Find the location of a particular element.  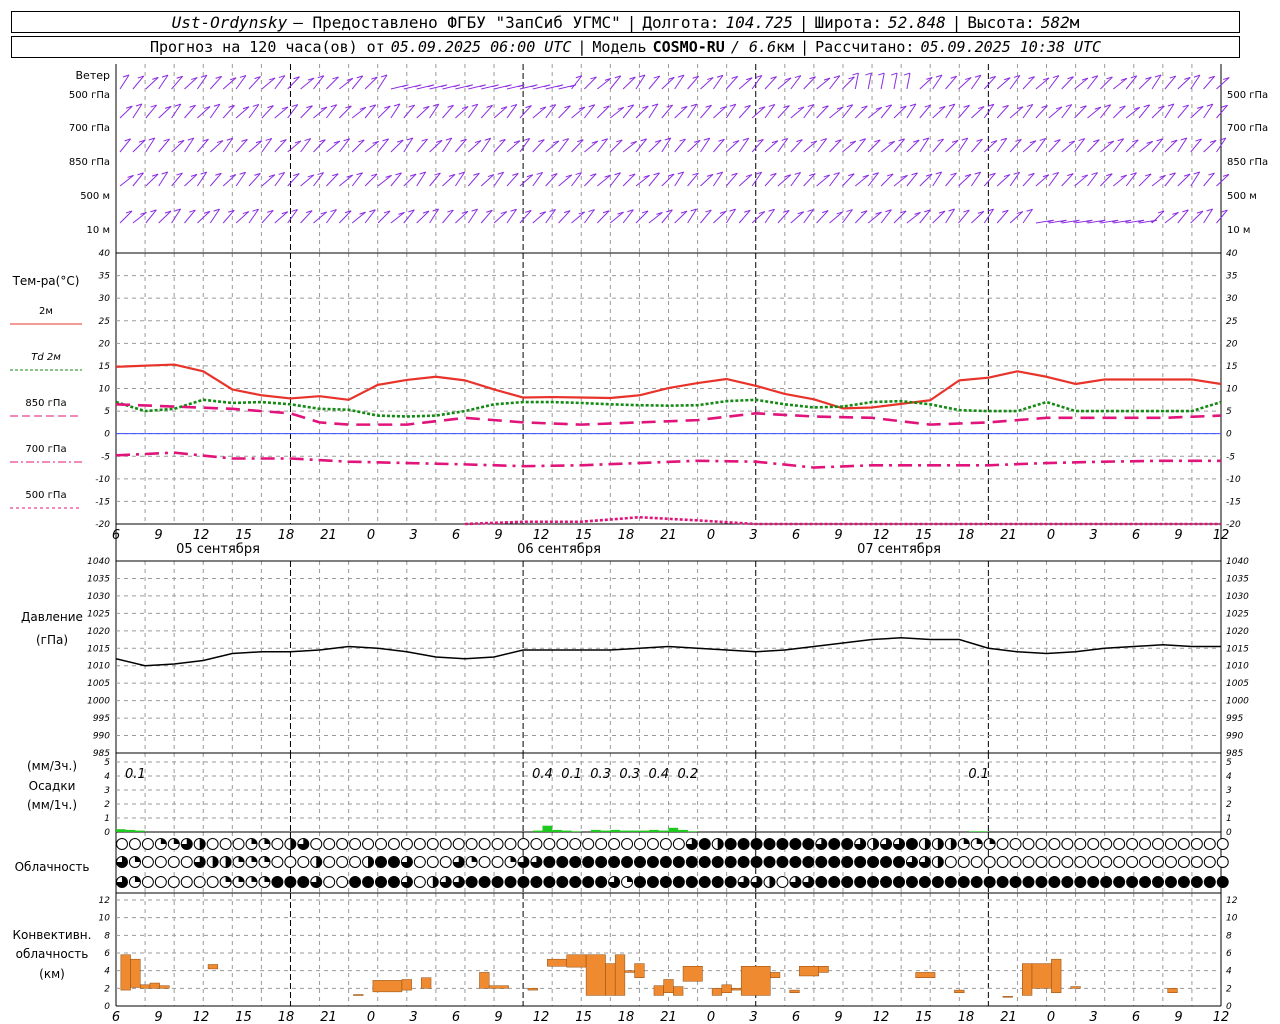

wind-level-label: 10 м is located at coordinates (98, 230).